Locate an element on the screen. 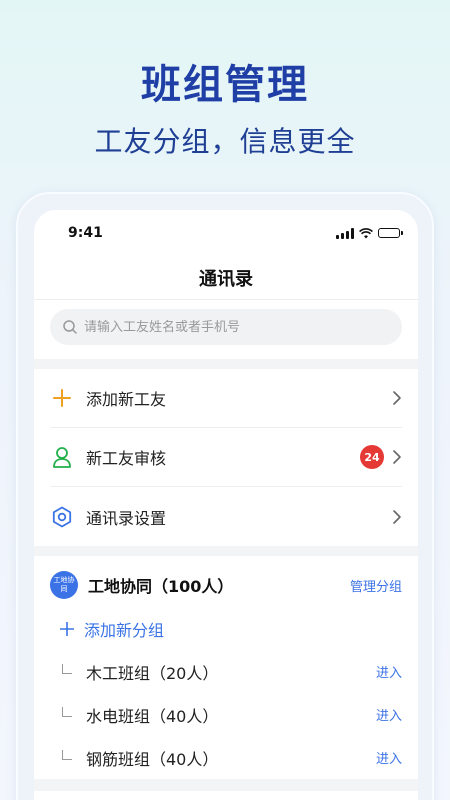 Image resolution: width=450 pixels, height=800 pixels. team-name: 水电班组（40人） is located at coordinates (152, 716).